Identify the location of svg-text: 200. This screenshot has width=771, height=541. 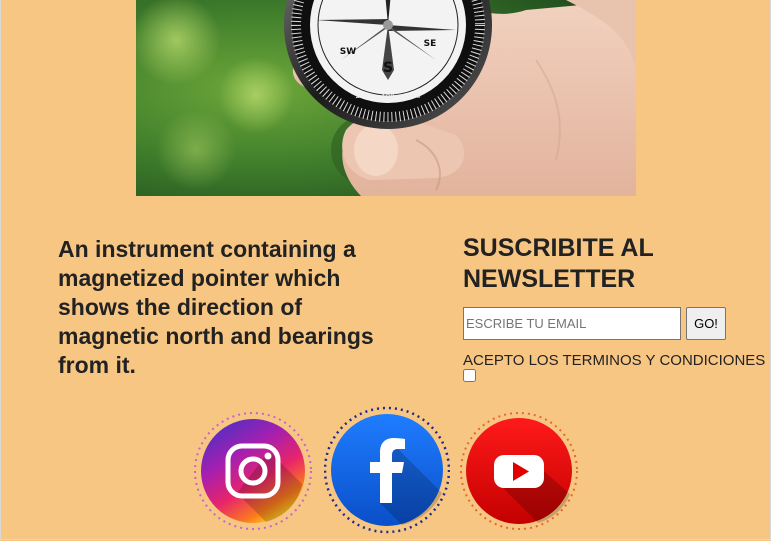
(361, 96).